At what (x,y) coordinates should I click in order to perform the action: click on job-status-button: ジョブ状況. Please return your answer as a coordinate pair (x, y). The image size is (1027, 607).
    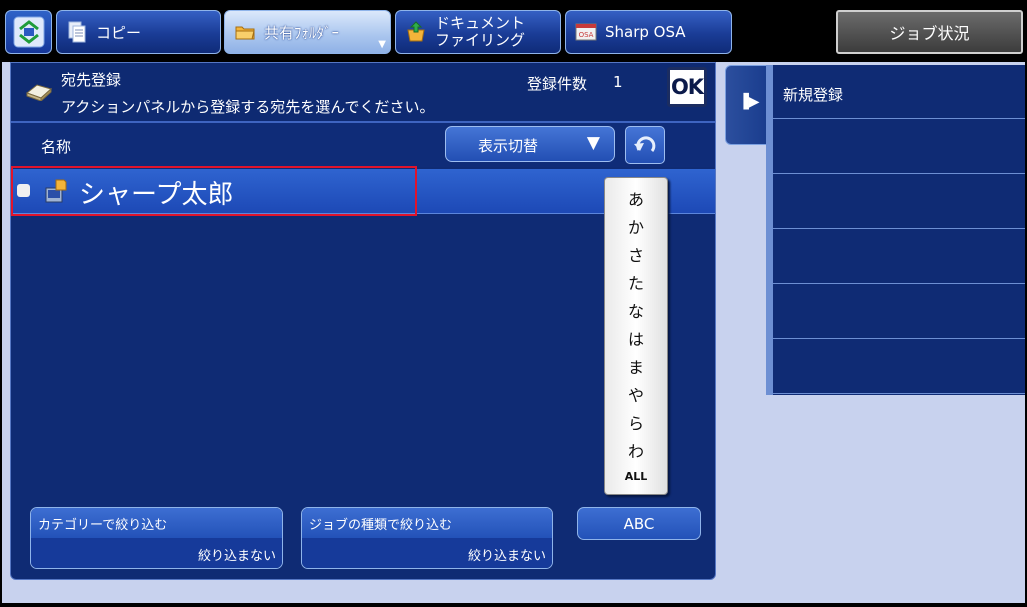
    Looking at the image, I should click on (929, 32).